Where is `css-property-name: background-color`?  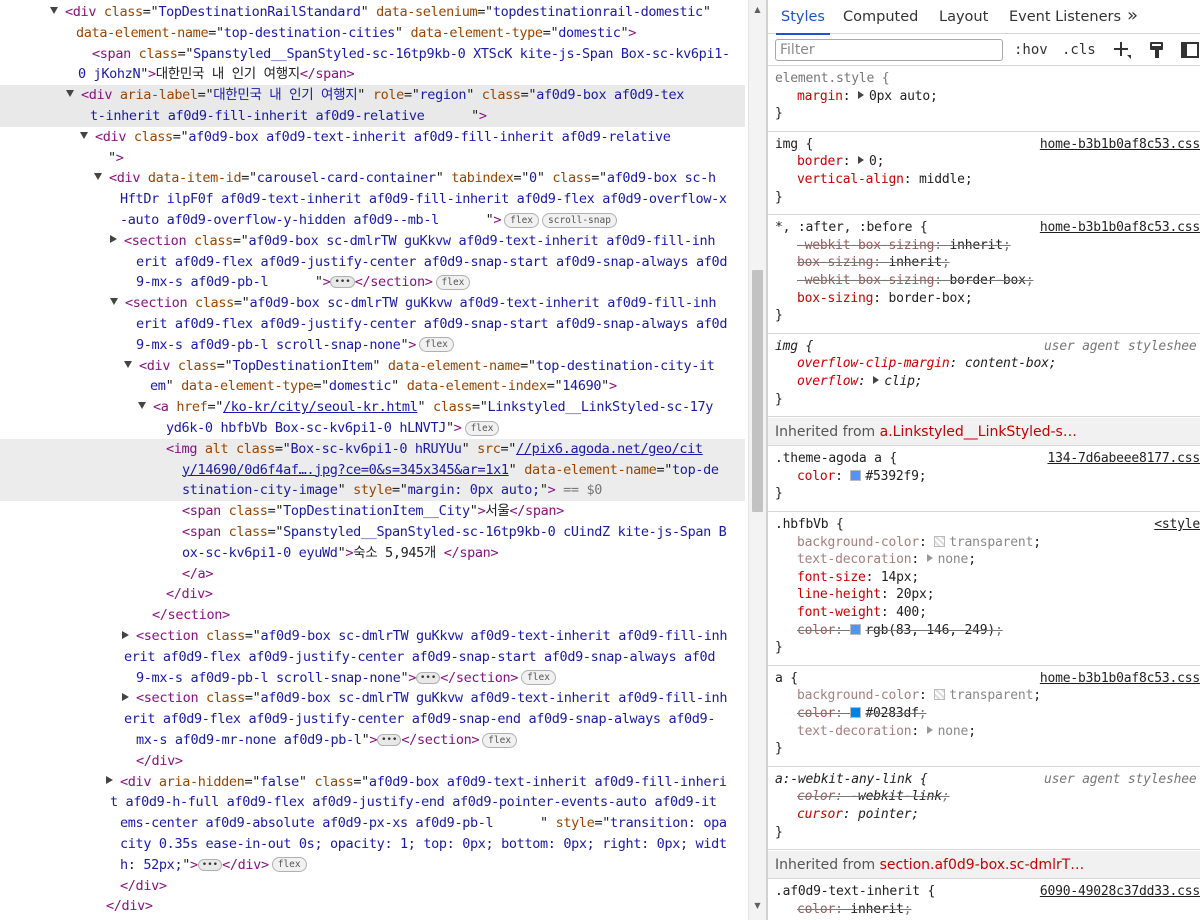 css-property-name: background-color is located at coordinates (858, 695).